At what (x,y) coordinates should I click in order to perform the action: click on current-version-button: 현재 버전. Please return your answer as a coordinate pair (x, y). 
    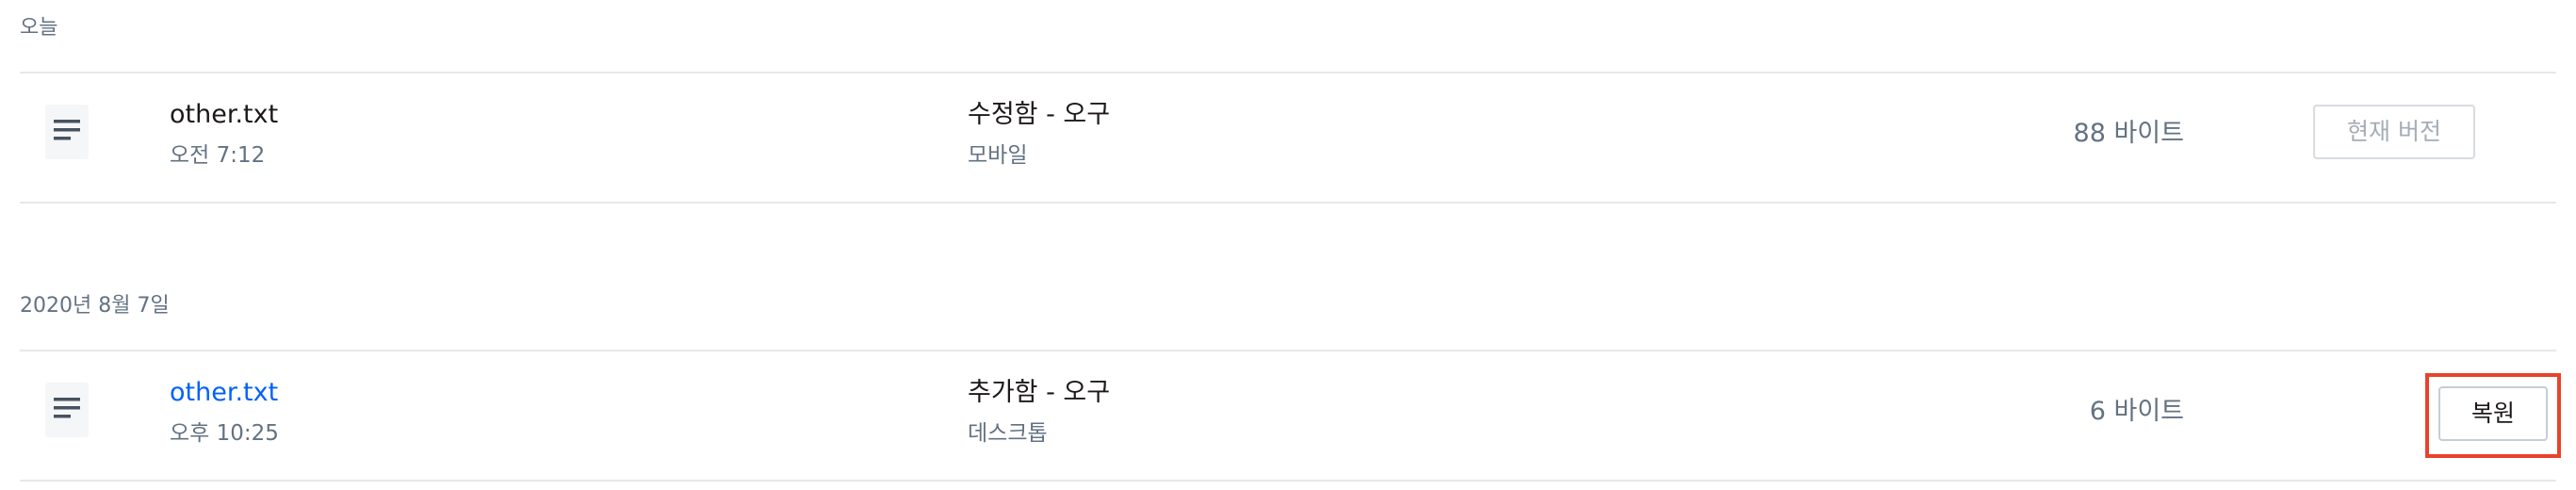
    Looking at the image, I should click on (2394, 132).